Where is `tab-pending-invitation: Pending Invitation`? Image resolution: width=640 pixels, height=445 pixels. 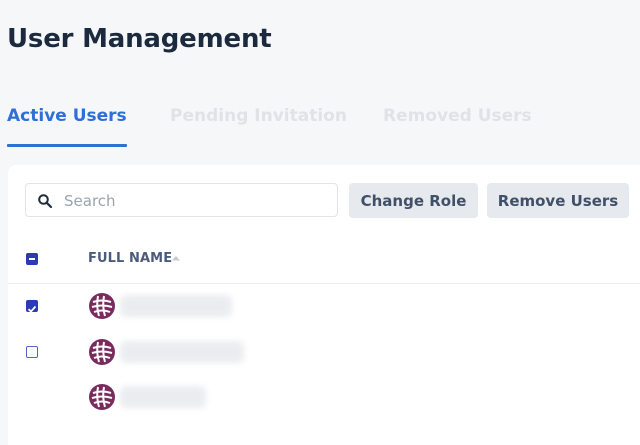
tab-pending-invitation: Pending Invitation is located at coordinates (258, 116).